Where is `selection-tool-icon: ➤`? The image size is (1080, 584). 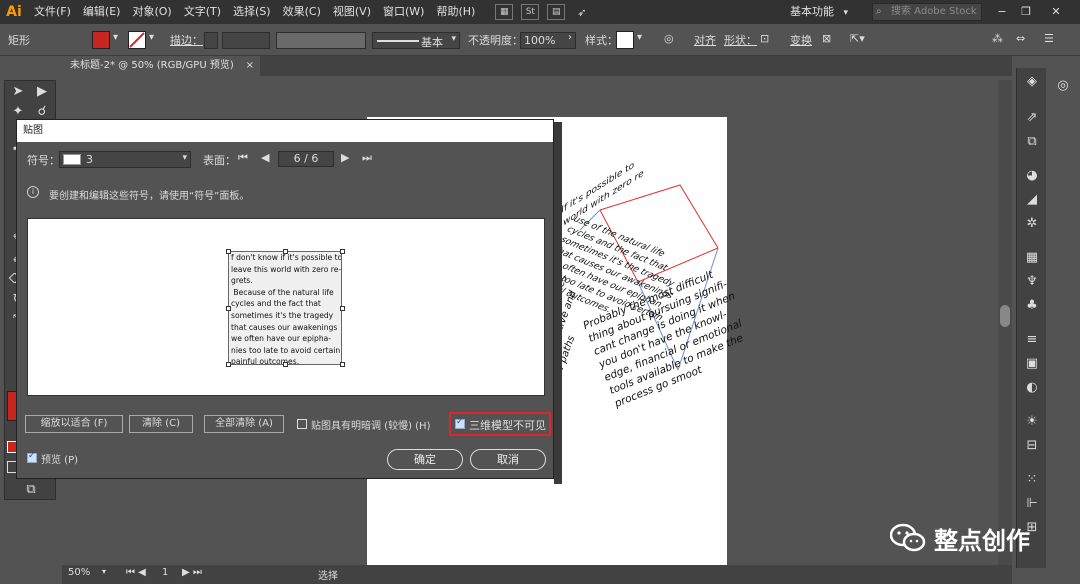 selection-tool-icon: ➤ is located at coordinates (18, 92).